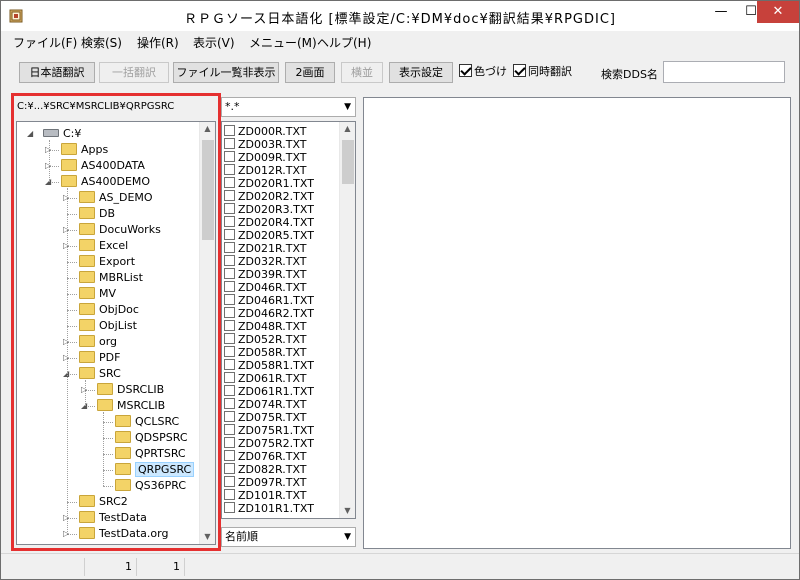  What do you see at coordinates (310, 72) in the screenshot?
I see `two-screen-button: 2画面` at bounding box center [310, 72].